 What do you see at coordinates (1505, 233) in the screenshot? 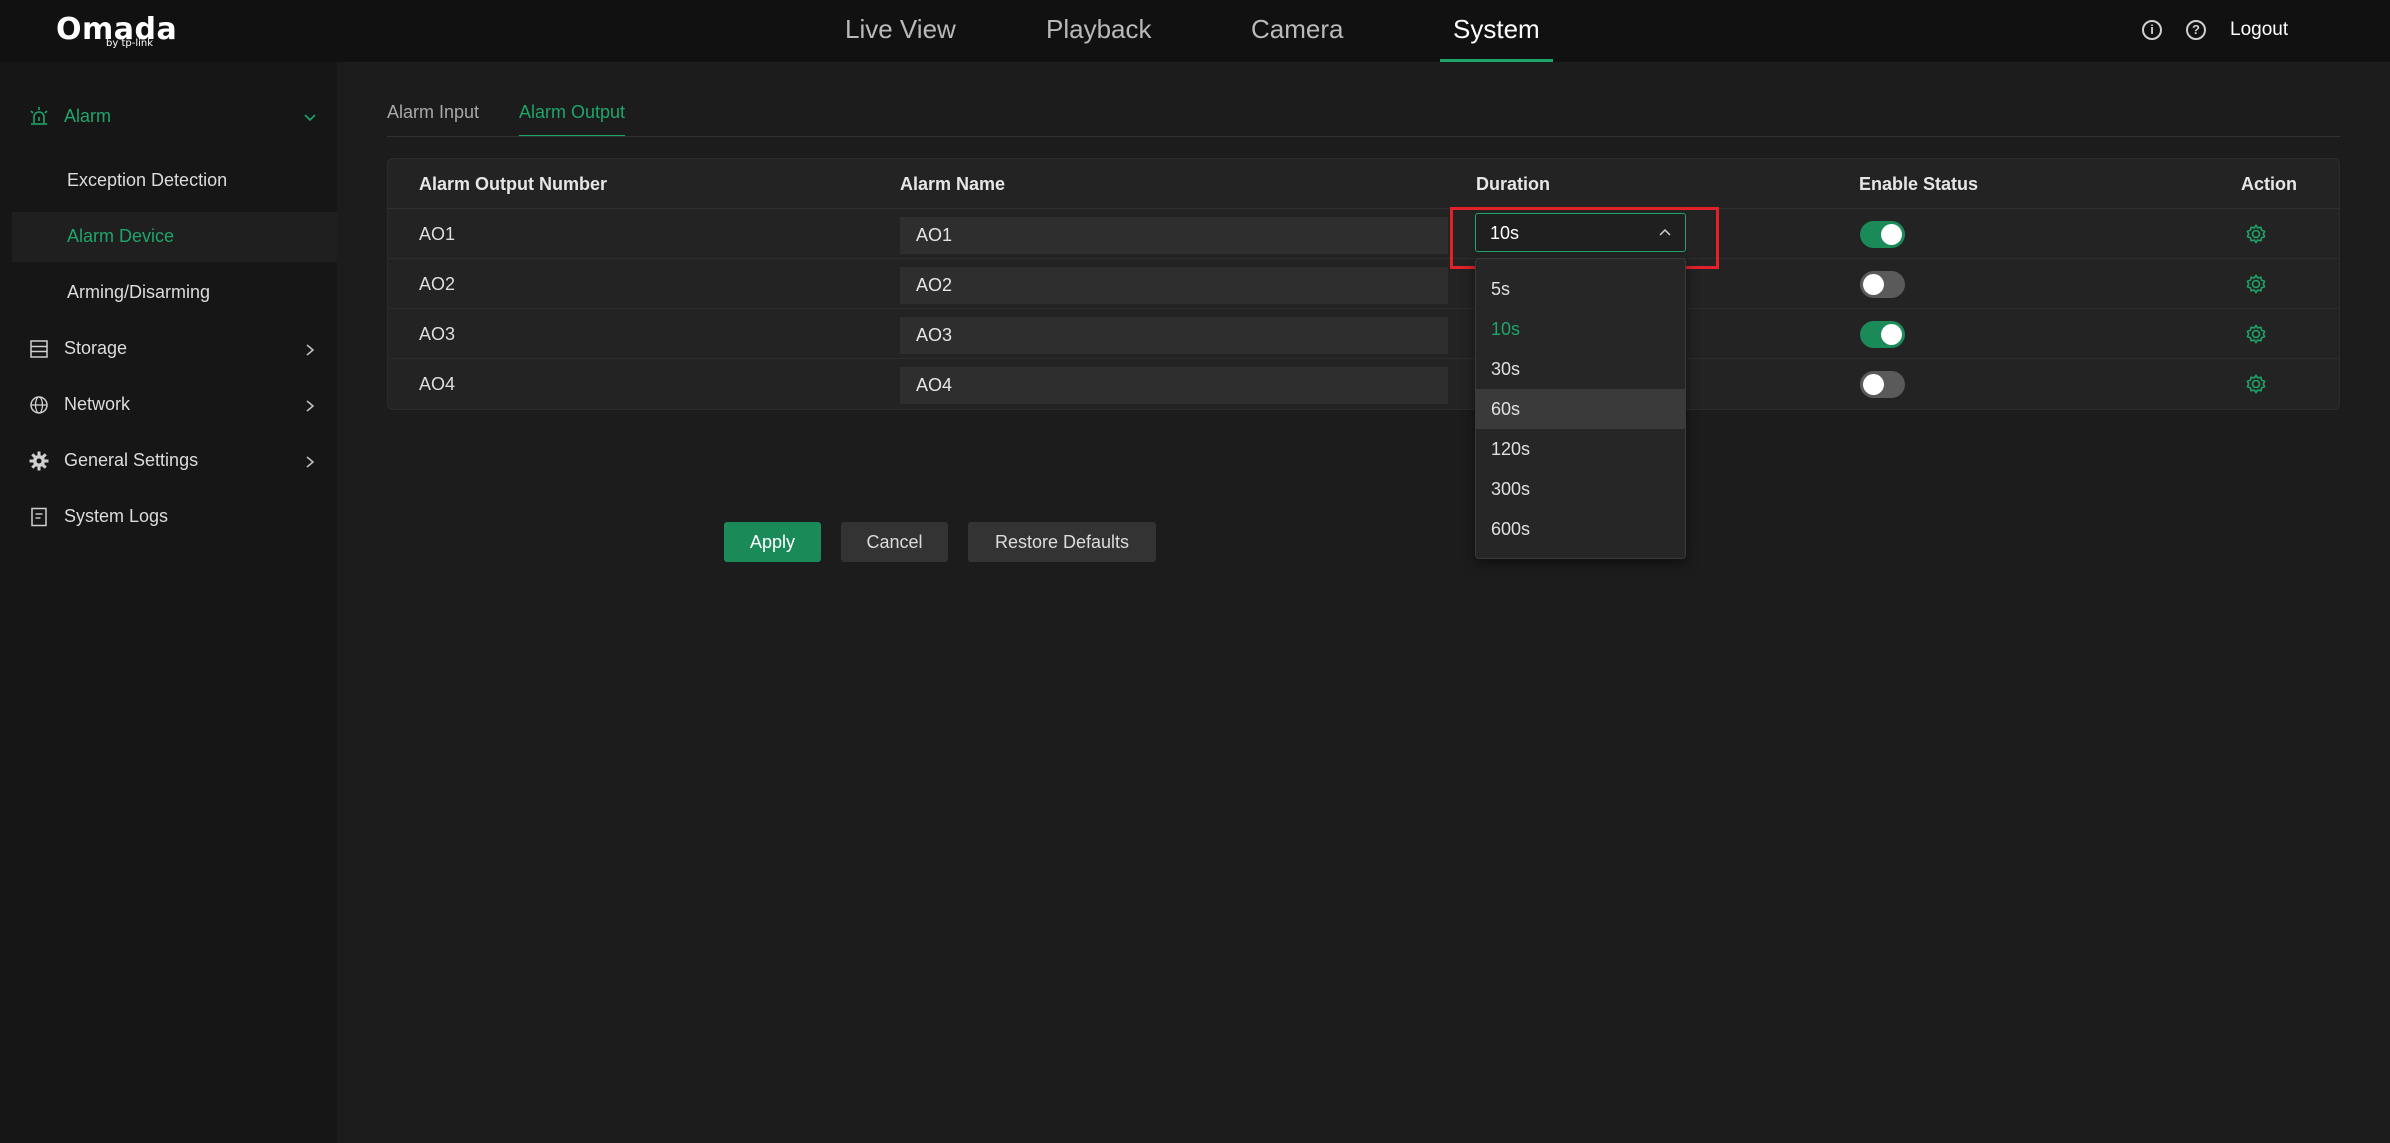
I see `duration-select-value: 10s` at bounding box center [1505, 233].